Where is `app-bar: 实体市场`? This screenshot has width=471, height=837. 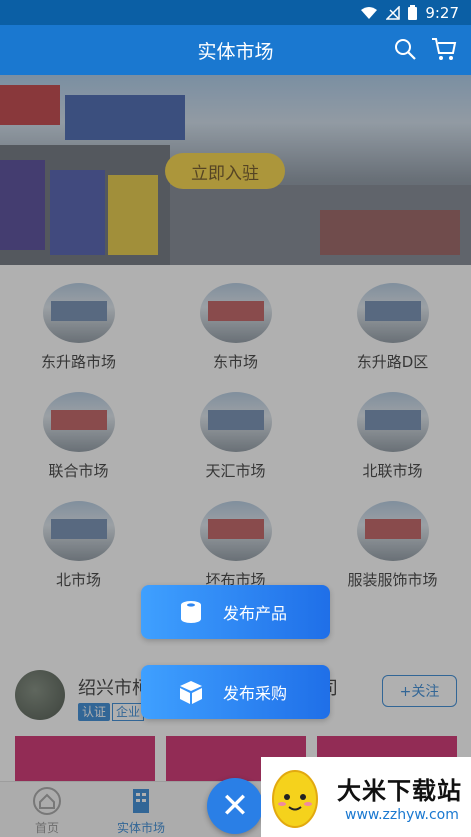 app-bar: 实体市场 is located at coordinates (235, 50).